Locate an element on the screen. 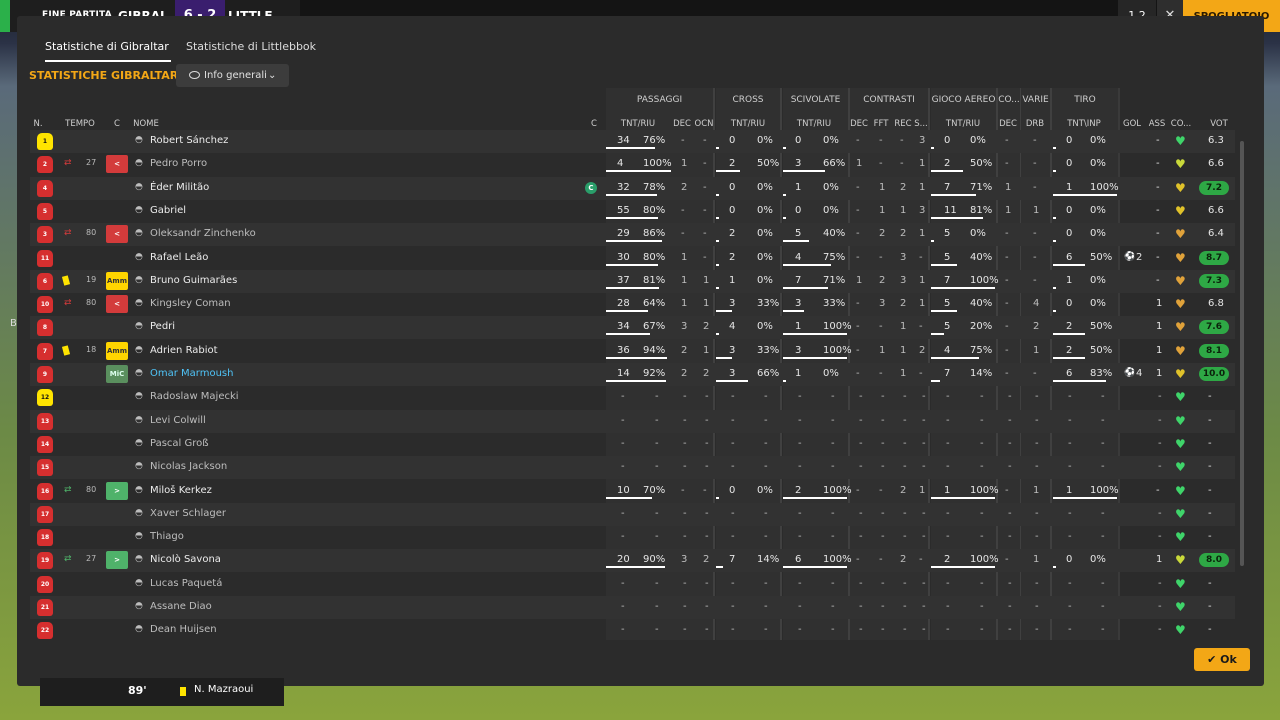 The image size is (1280, 720). tab-littlebbok: Statistiche di Littlebbok is located at coordinates (251, 51).